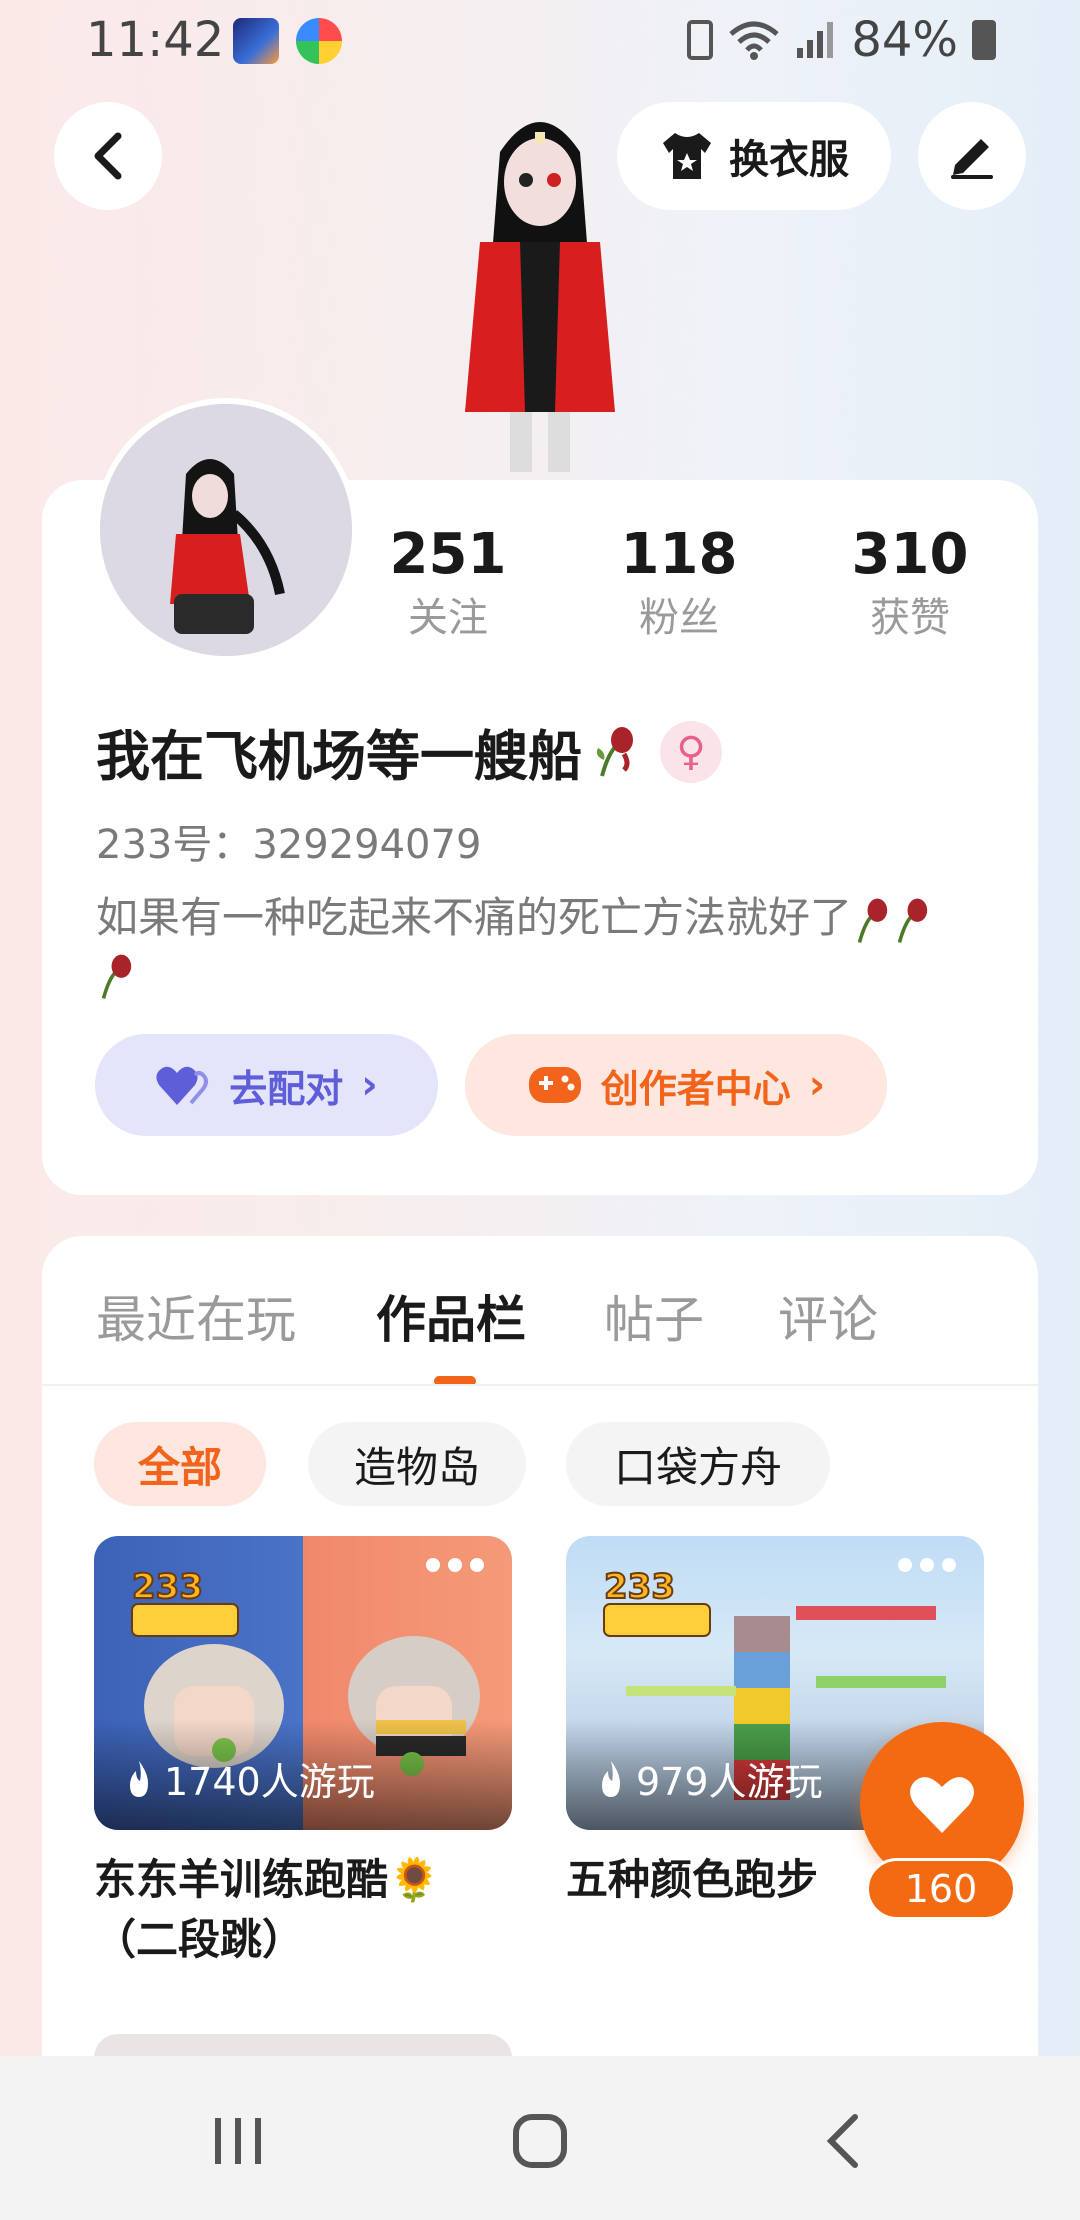 The image size is (1080, 2220). I want to click on gender-female-badge: ♀, so click(691, 751).